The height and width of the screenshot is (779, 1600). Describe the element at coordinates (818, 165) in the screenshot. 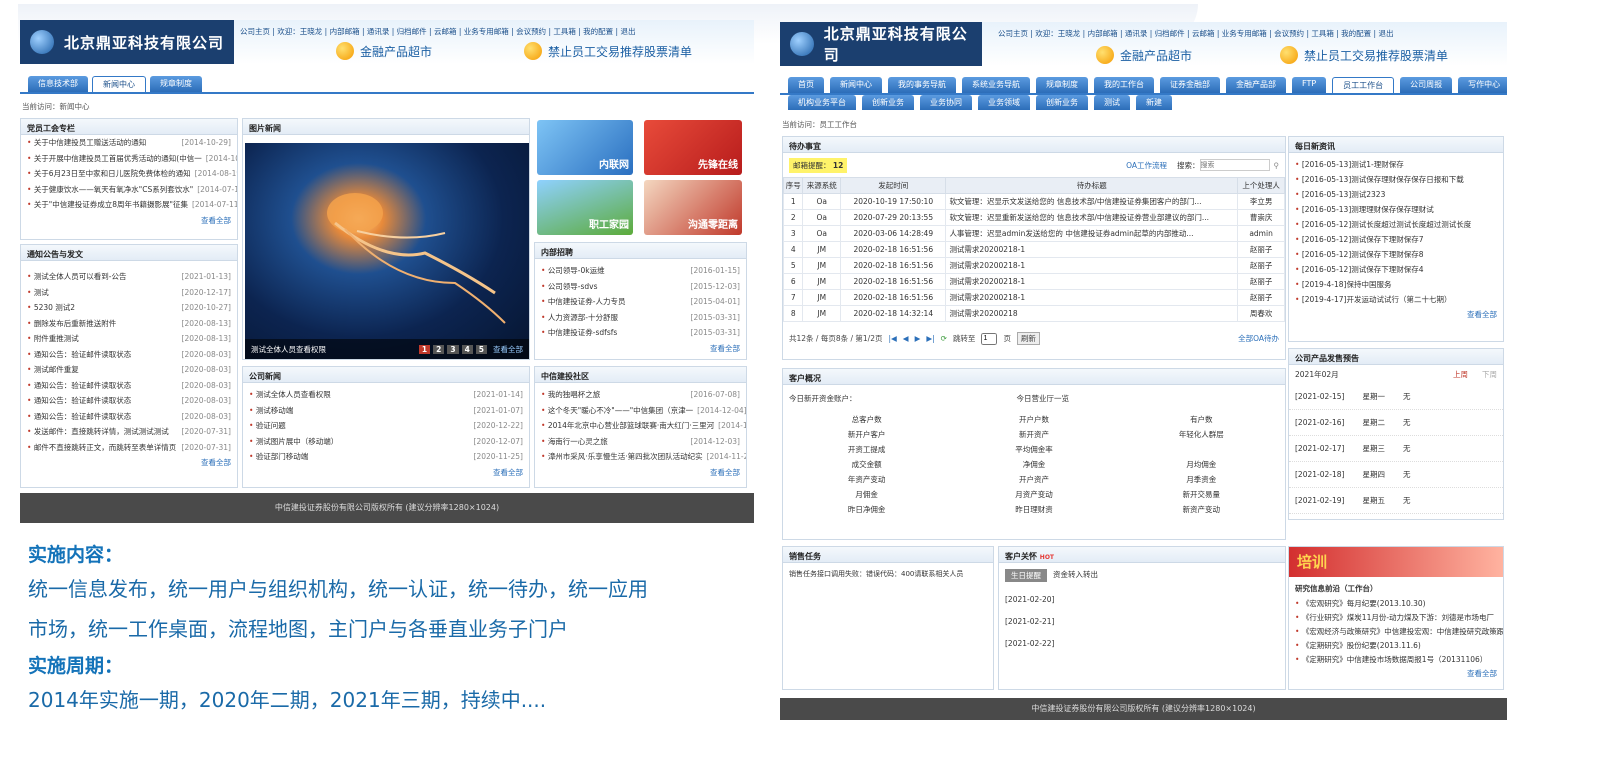

I see `mail-reminder: 邮箱提醒： 12` at that location.